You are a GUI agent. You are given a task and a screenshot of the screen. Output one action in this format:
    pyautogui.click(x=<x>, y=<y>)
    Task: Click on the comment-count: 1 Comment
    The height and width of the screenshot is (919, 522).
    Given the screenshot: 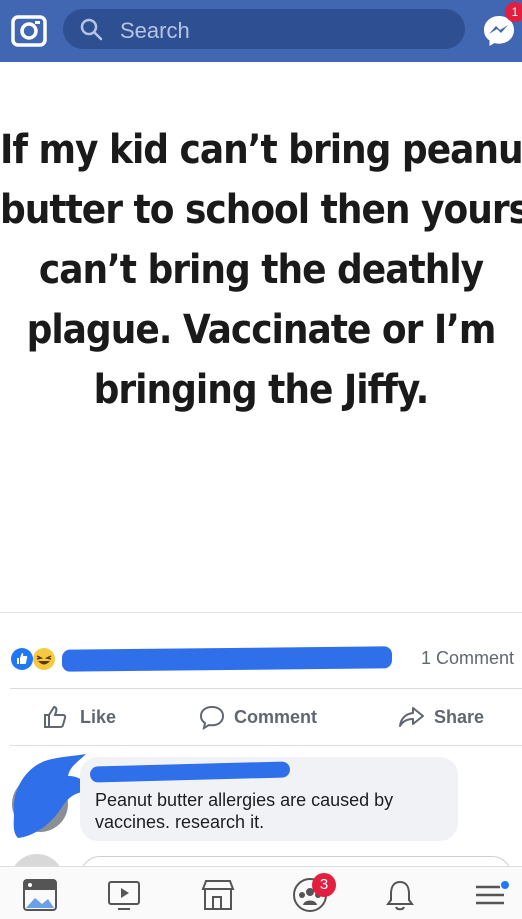 What is the action you would take?
    pyautogui.click(x=467, y=658)
    